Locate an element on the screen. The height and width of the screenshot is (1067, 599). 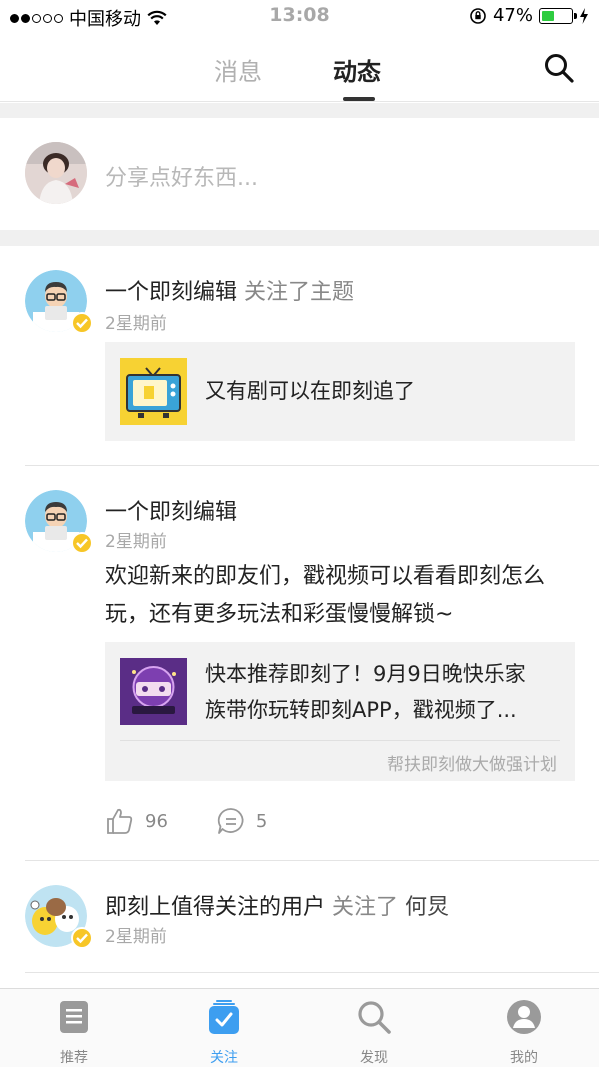
tab-profile-label: 我的 is located at coordinates (524, 1058).